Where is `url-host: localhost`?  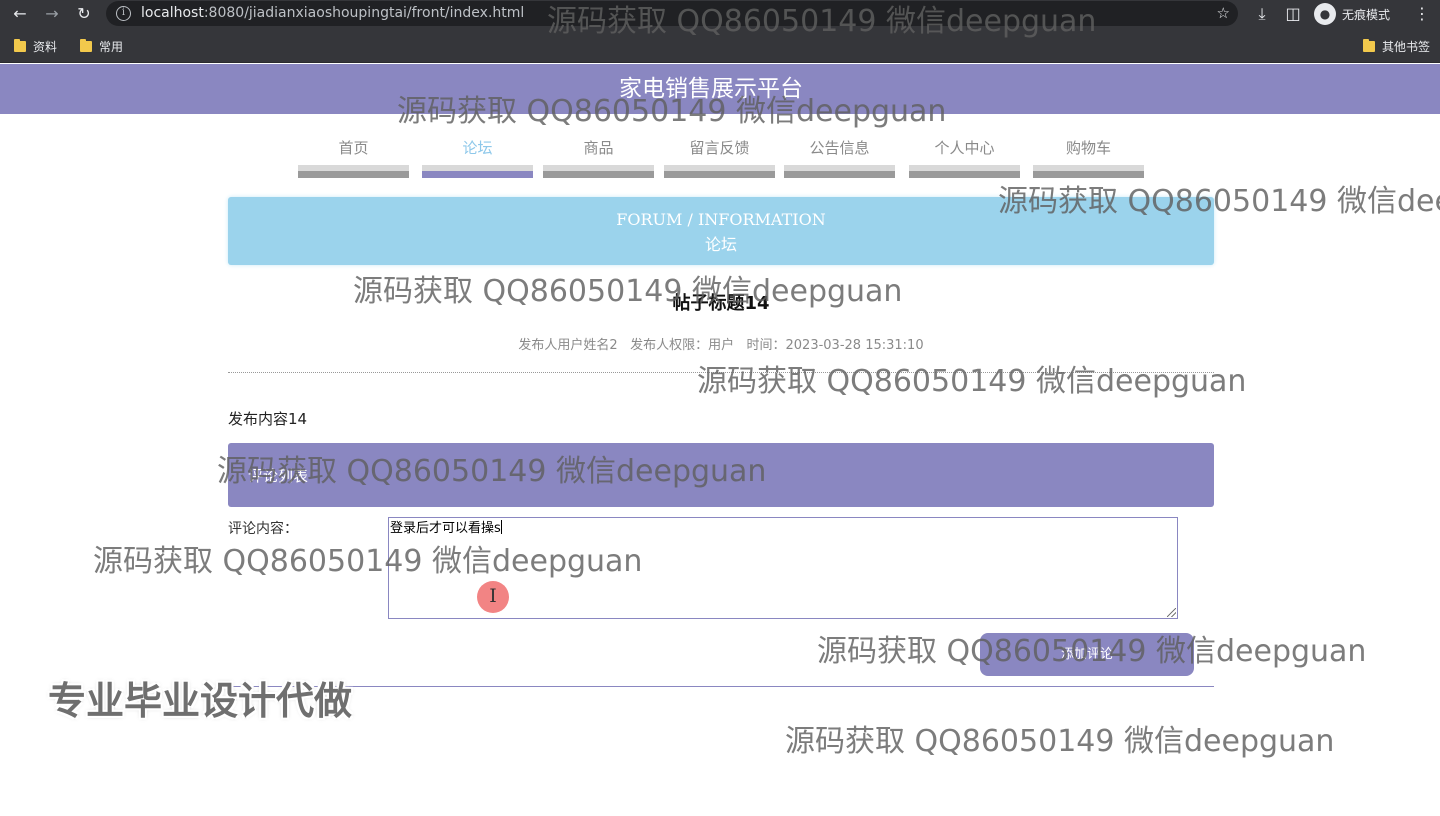 url-host: localhost is located at coordinates (172, 13).